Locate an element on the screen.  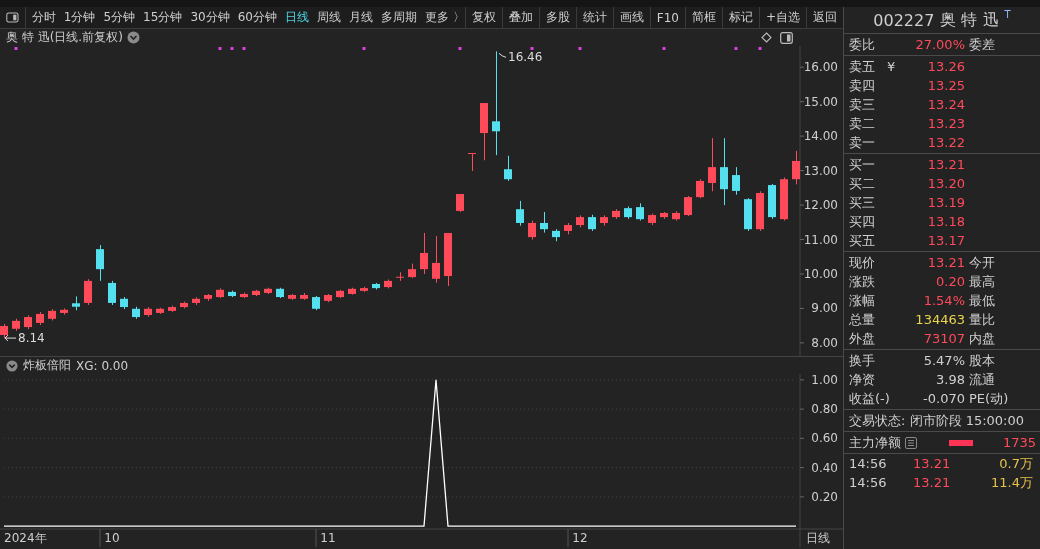
trade-volume: 11.4万 is located at coordinates (1011, 482).